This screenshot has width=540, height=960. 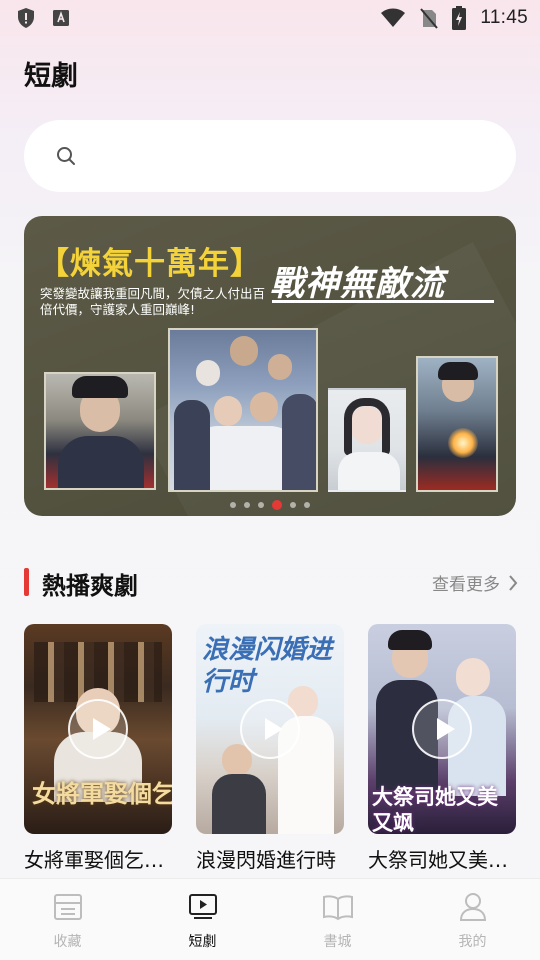 What do you see at coordinates (26, 582) in the screenshot?
I see `section-accent-bar` at bounding box center [26, 582].